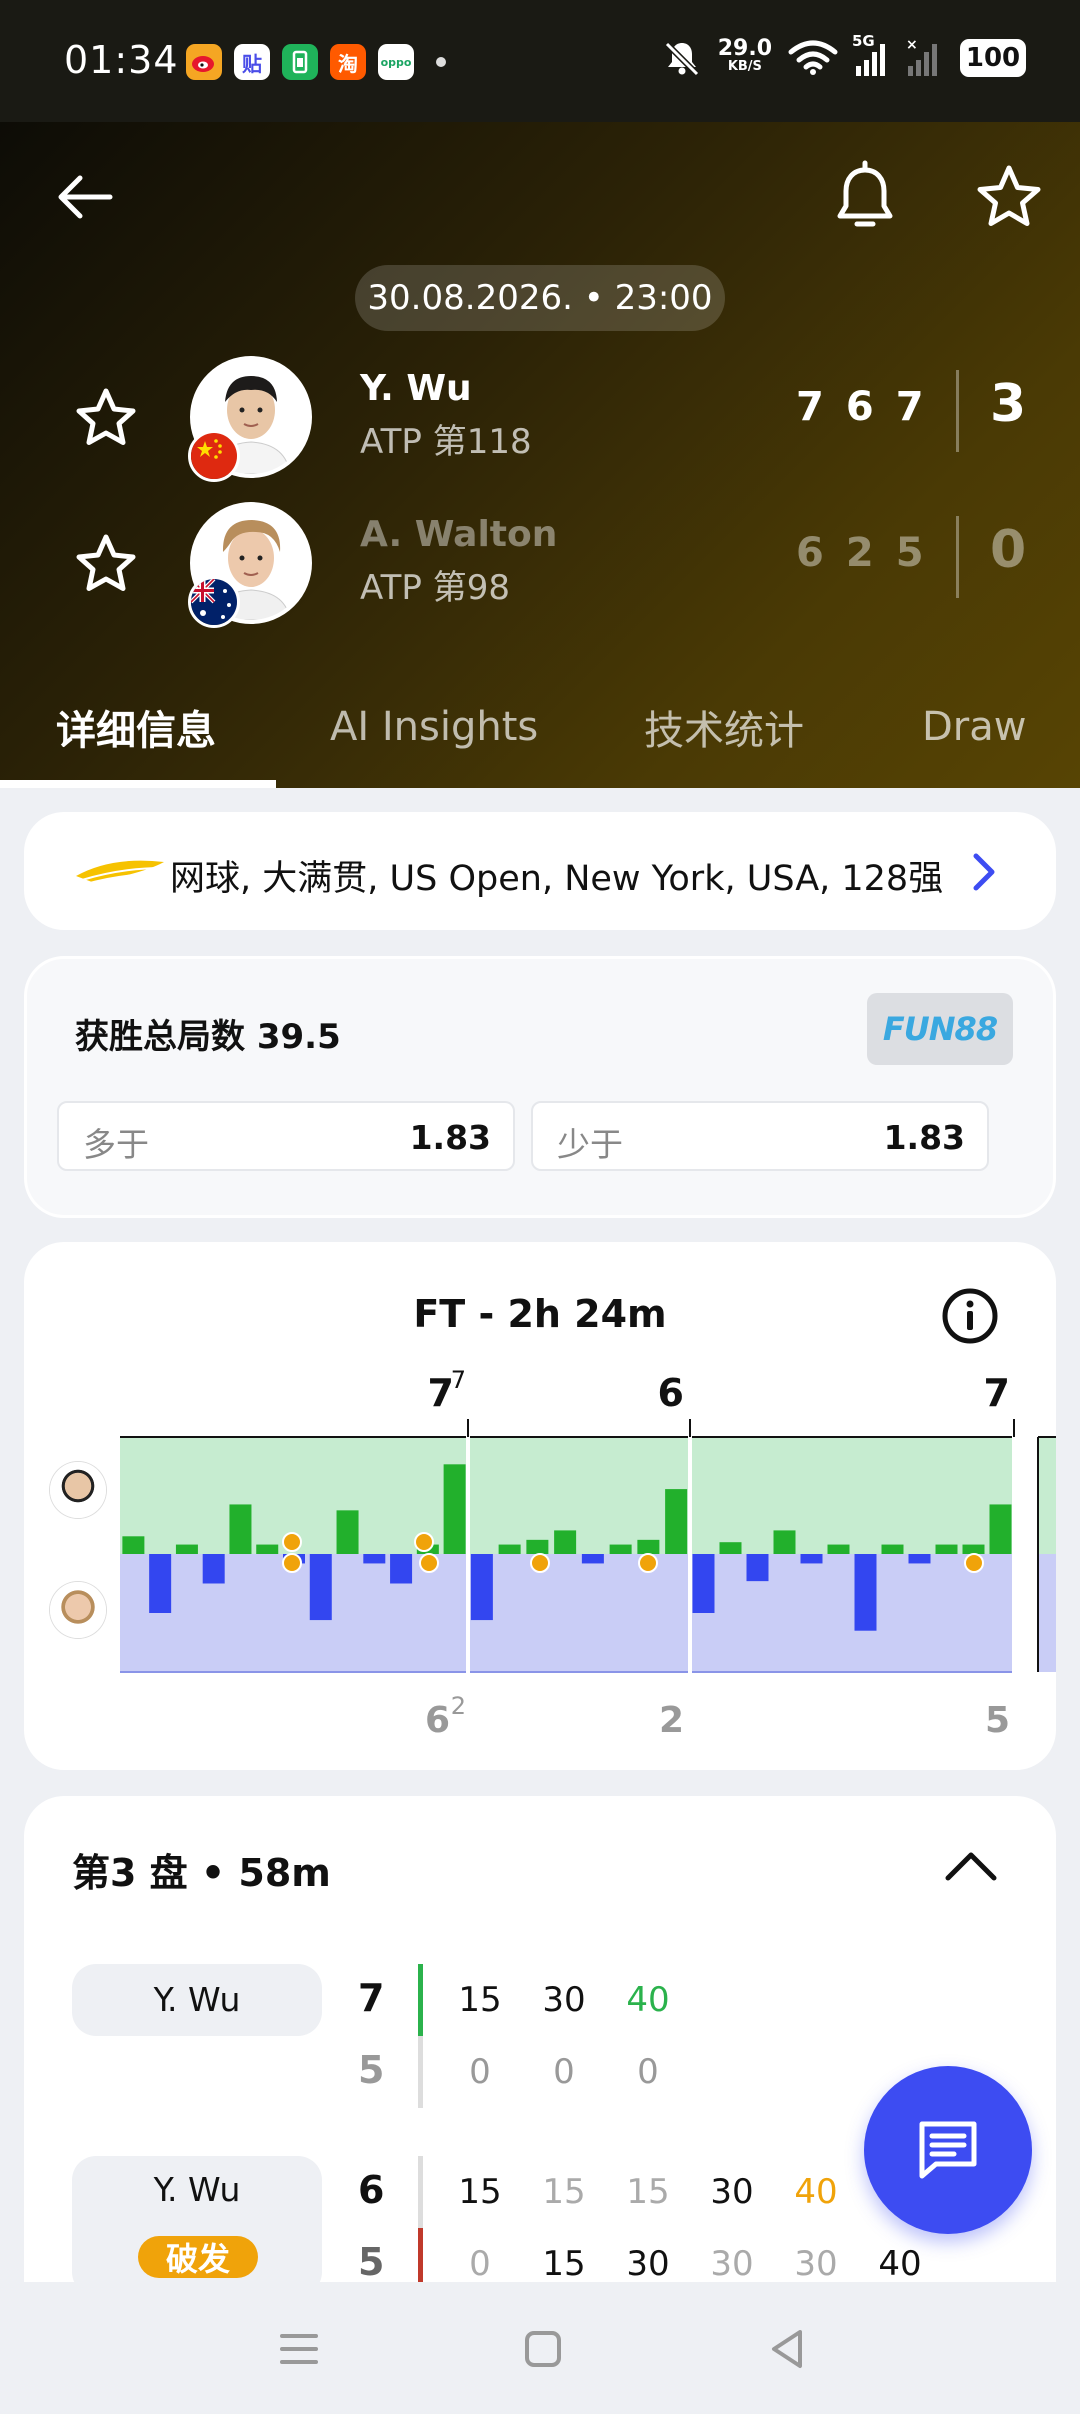 The width and height of the screenshot is (1080, 2414). What do you see at coordinates (435, 588) in the screenshot?
I see `player-rank: ATP 第98` at bounding box center [435, 588].